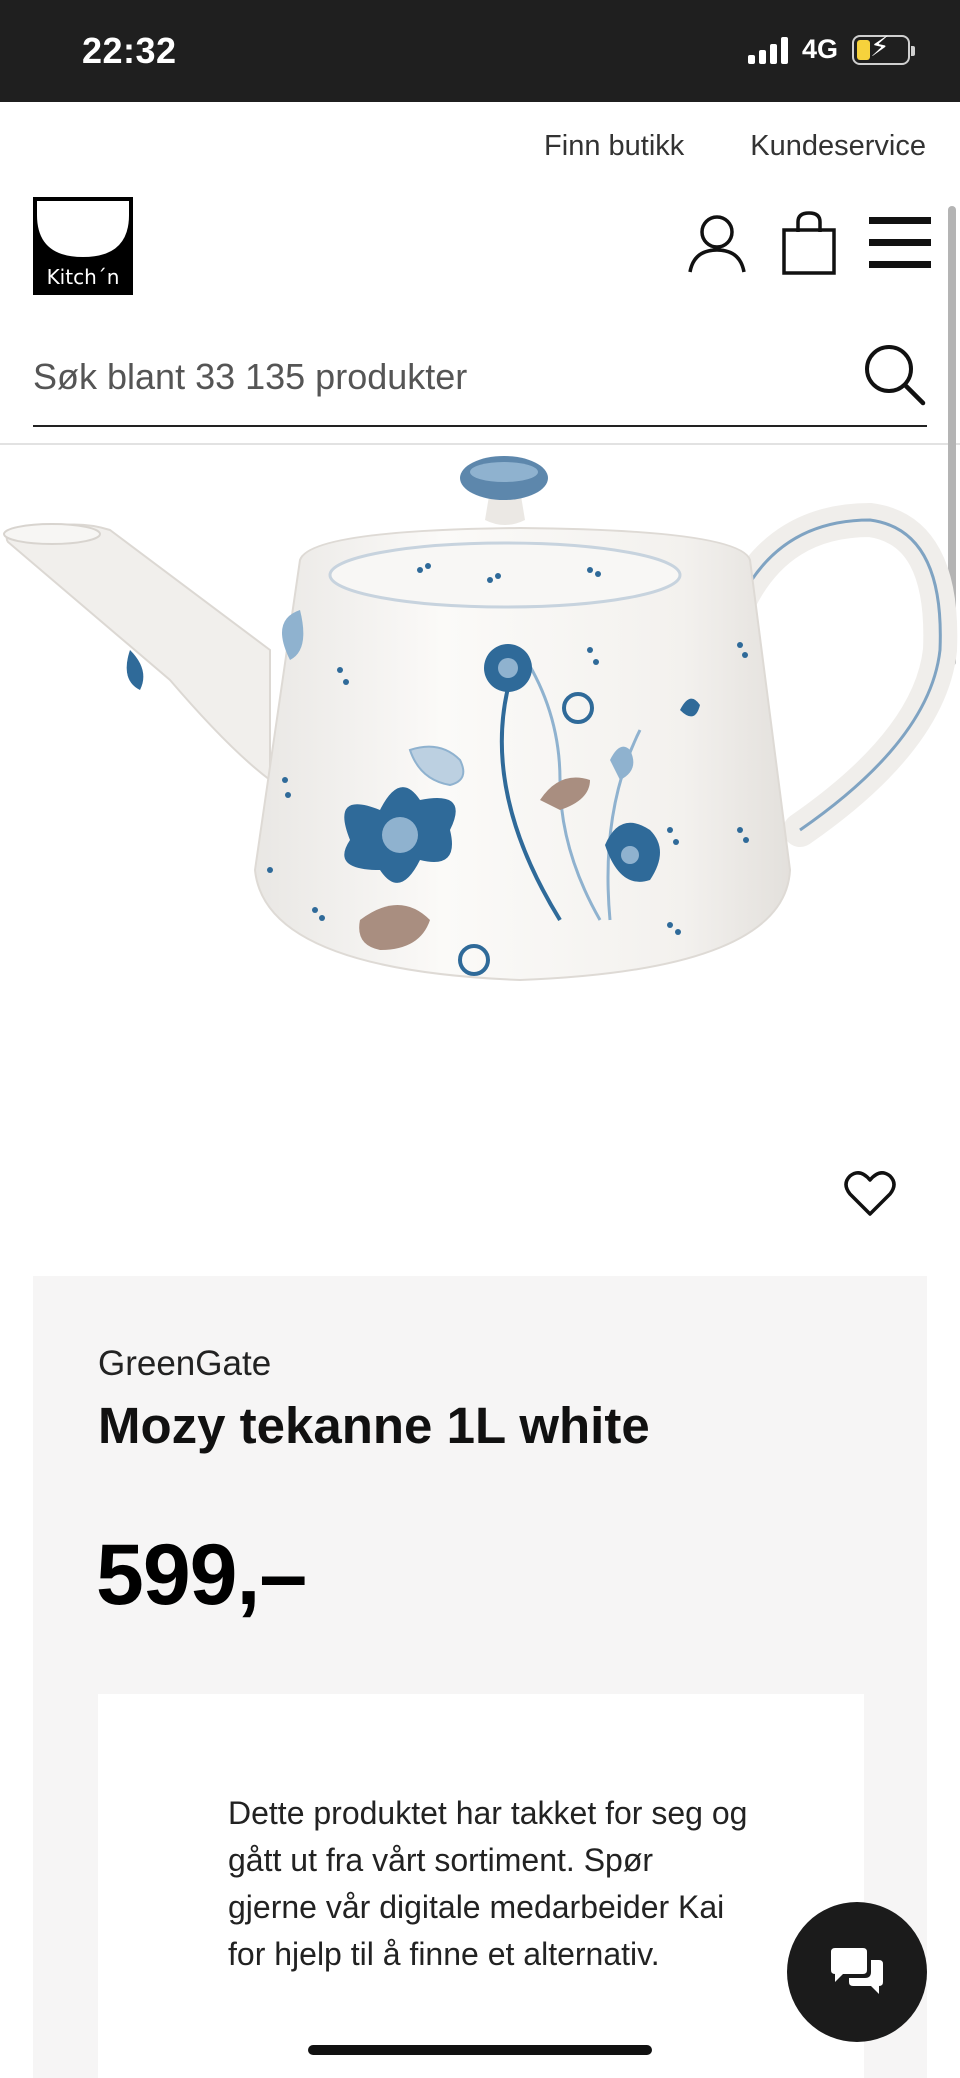  I want to click on product-price: 599,–, so click(201, 1575).